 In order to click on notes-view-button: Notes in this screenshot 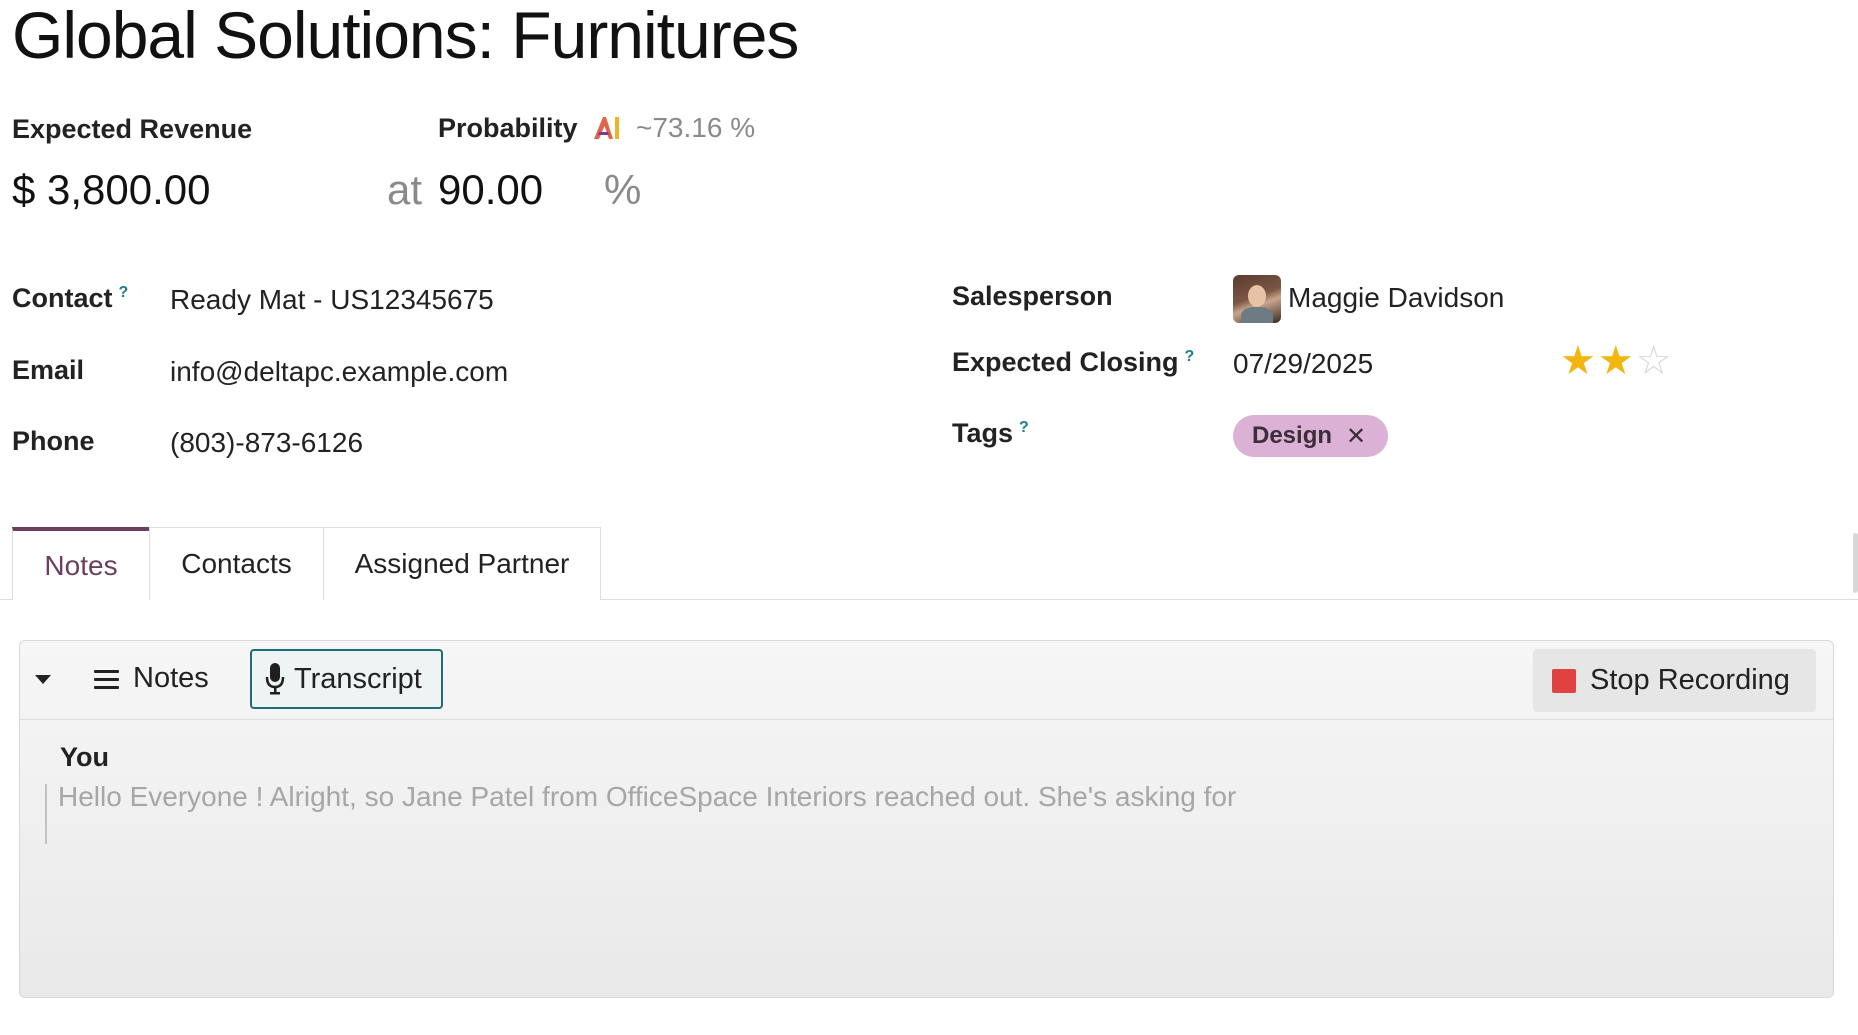, I will do `click(171, 678)`.